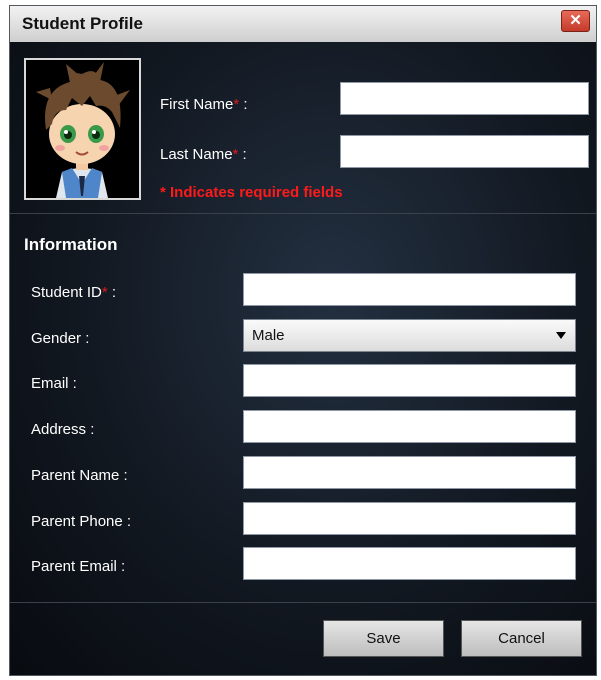 The height and width of the screenshot is (680, 601). Describe the element at coordinates (303, 213) in the screenshot. I see `section-divider` at that location.